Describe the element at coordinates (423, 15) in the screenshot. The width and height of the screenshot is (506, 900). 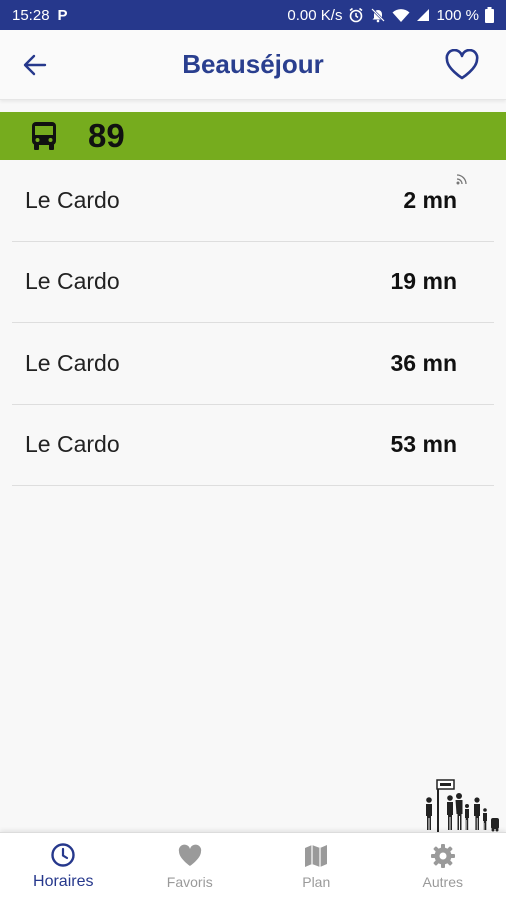
I see `signal-icon` at that location.